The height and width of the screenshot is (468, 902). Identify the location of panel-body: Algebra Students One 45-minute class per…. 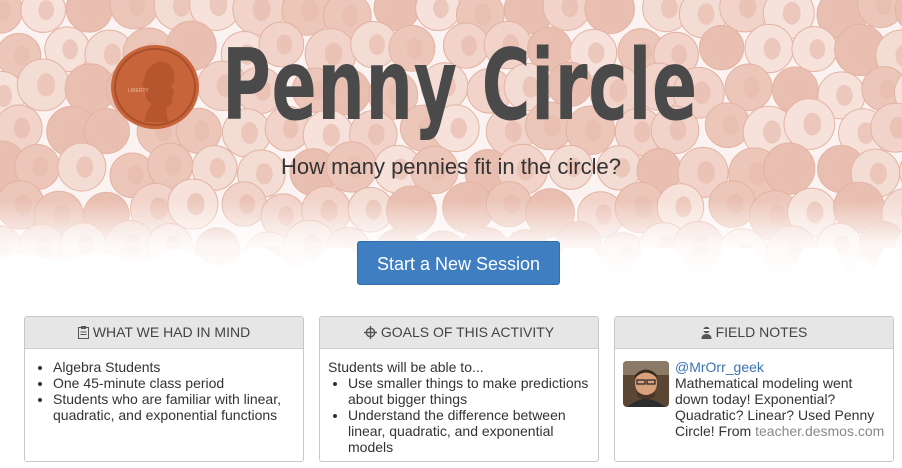
(164, 386).